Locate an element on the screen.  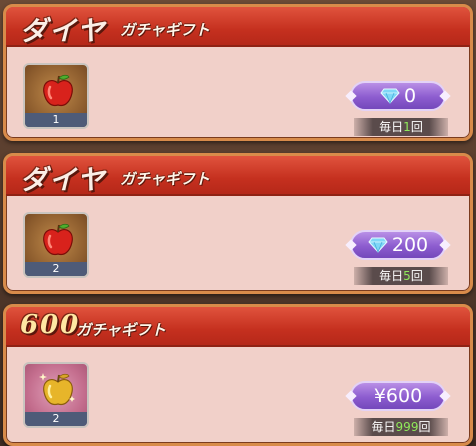
limit-number: 1 is located at coordinates (407, 127).